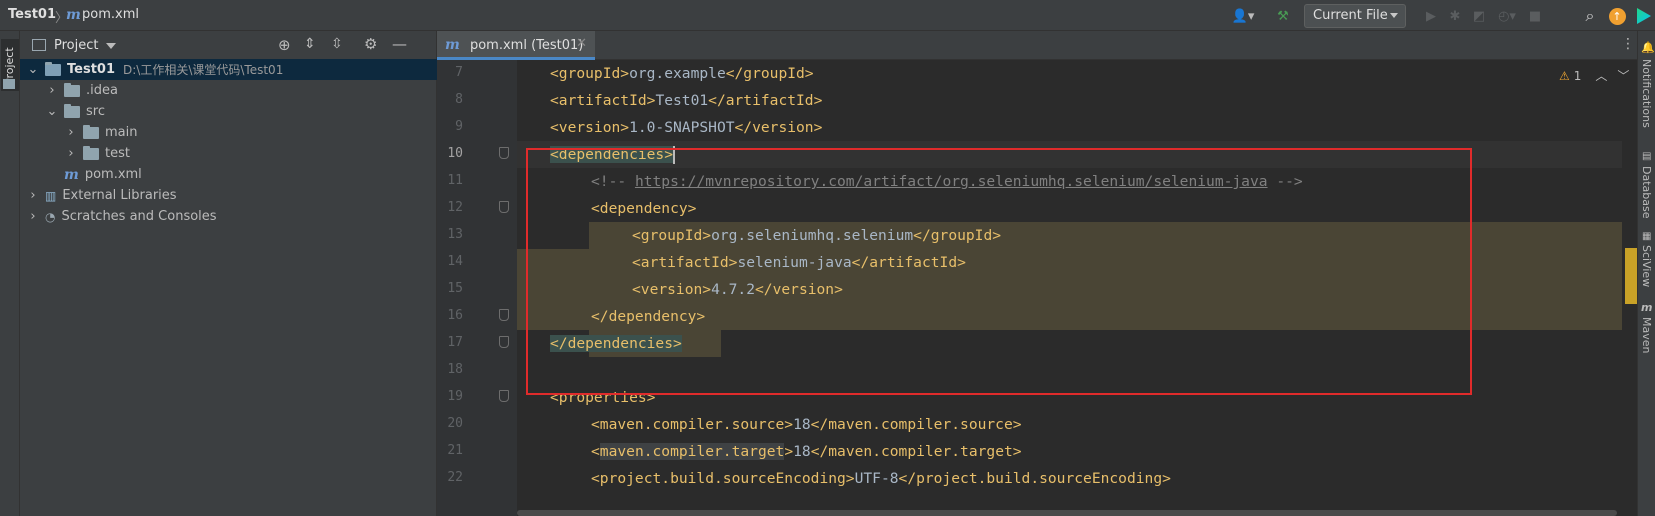  Describe the element at coordinates (228, 216) in the screenshot. I see `tree-item-scratches: › ◔ Scratches and Consoles` at that location.